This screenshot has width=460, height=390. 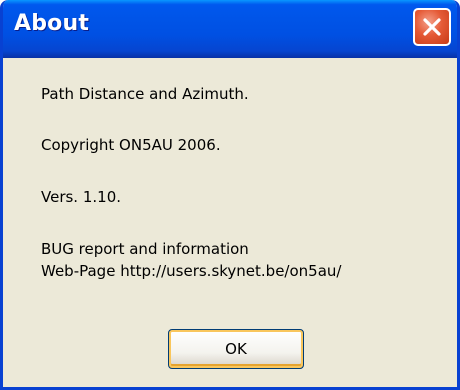 What do you see at coordinates (145, 249) in the screenshot?
I see `bug-report-text: BUG report and information` at bounding box center [145, 249].